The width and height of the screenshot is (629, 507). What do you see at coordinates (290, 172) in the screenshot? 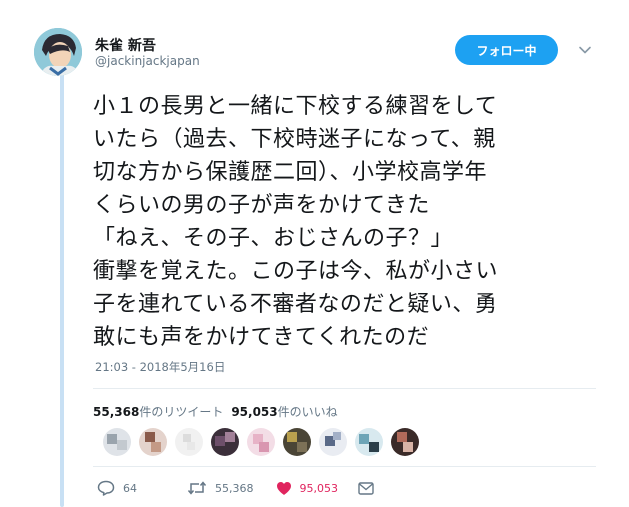
I see `tweet-text-line: 切な方から保護歴二回）、小学校高学年` at bounding box center [290, 172].